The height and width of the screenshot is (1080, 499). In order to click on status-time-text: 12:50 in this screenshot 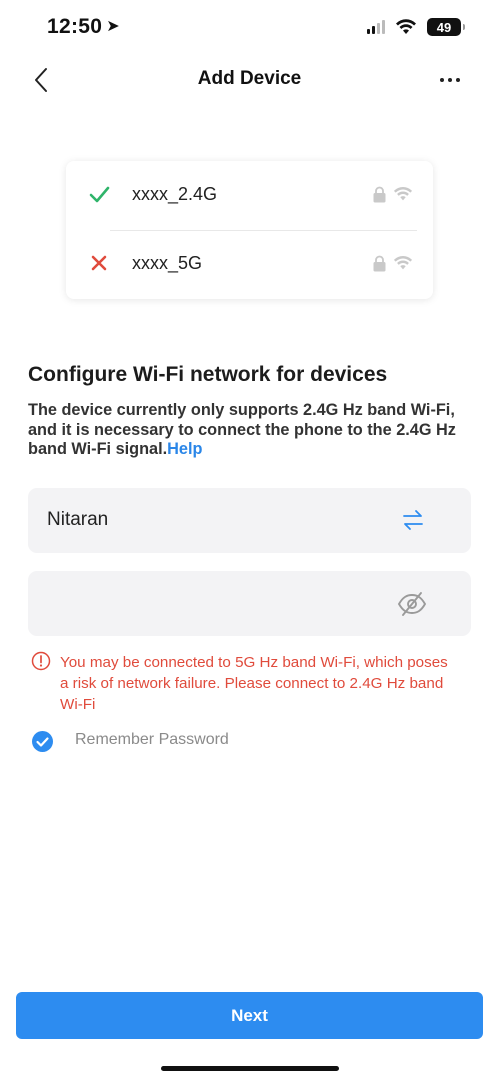, I will do `click(75, 26)`.